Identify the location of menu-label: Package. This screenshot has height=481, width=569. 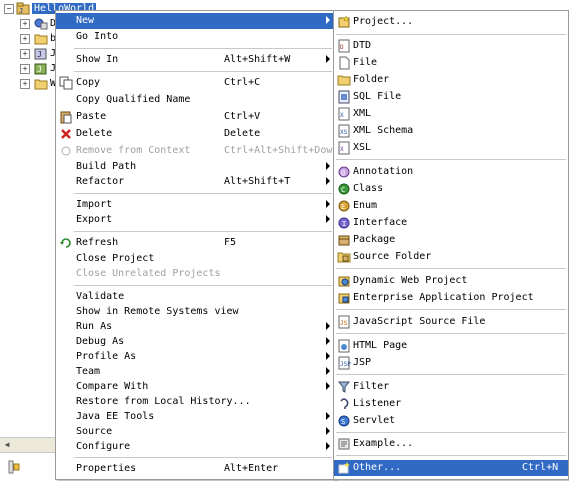
(374, 239).